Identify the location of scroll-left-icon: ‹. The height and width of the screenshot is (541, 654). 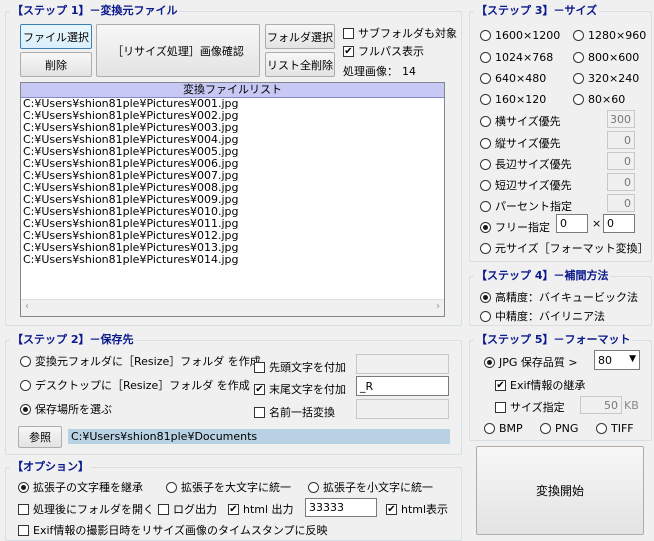
(27, 306).